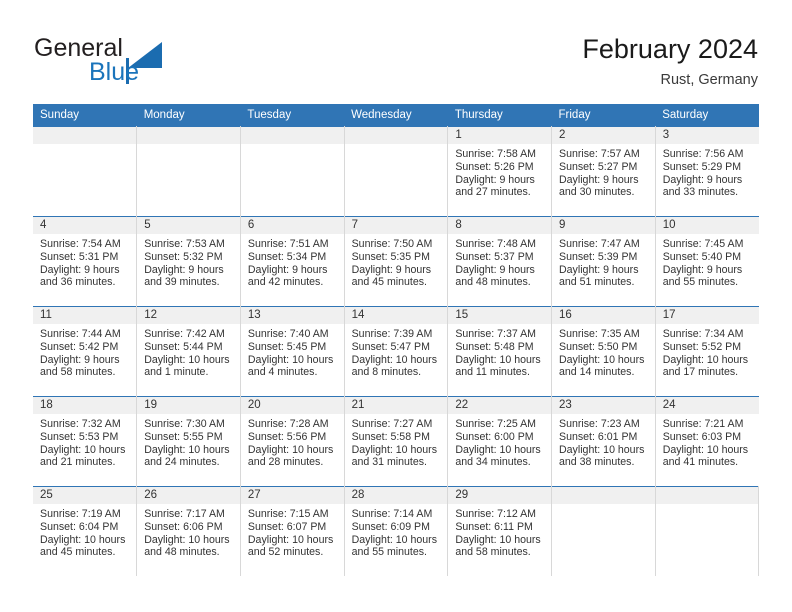 This screenshot has width=792, height=612. Describe the element at coordinates (499, 115) in the screenshot. I see `weekday-header-thursday: Thursday` at that location.